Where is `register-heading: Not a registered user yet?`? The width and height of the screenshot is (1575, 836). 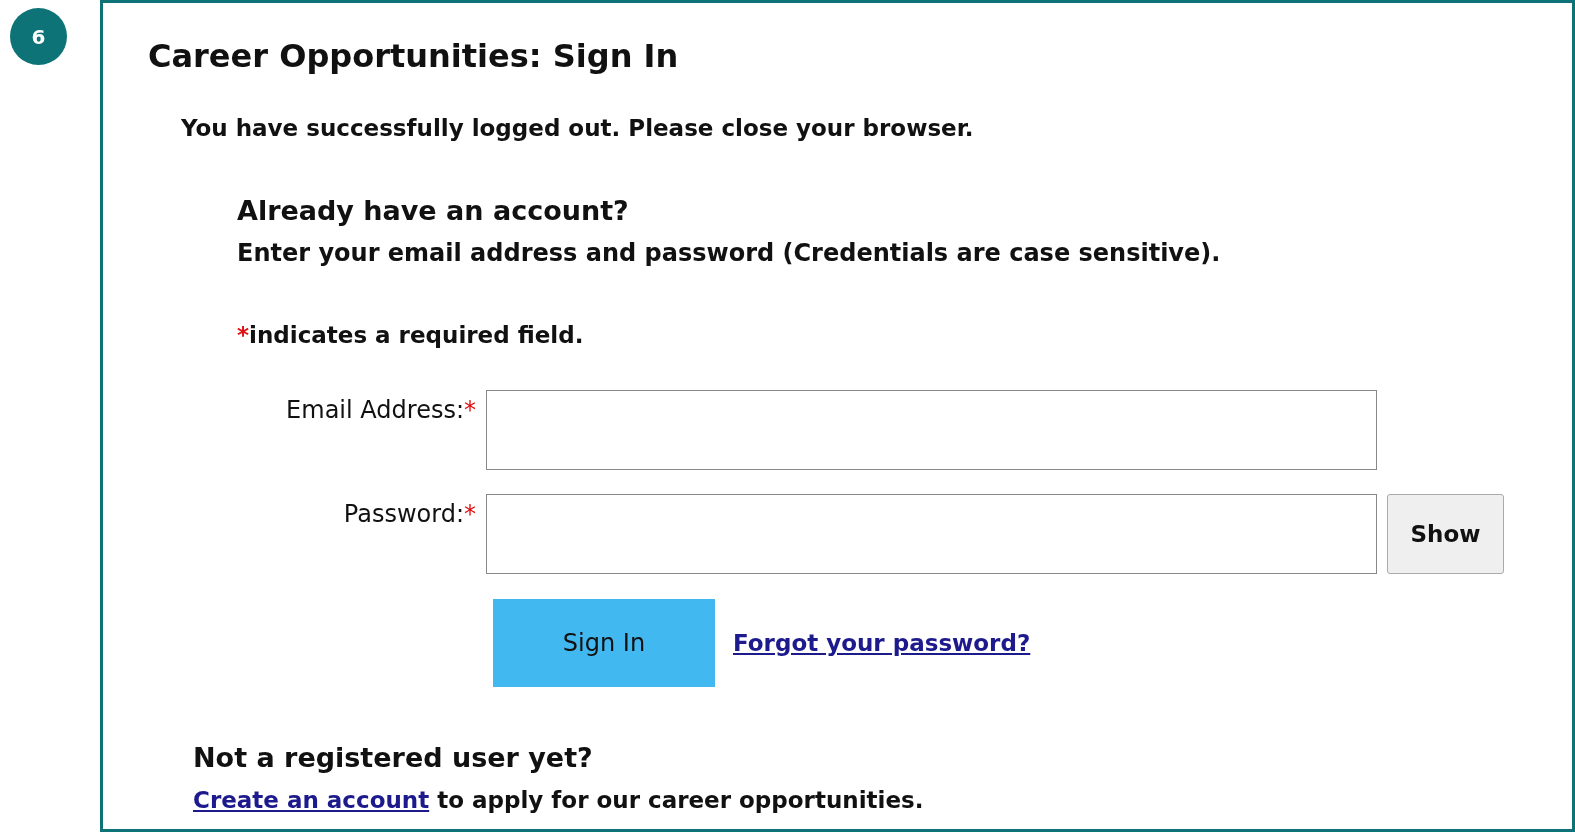 register-heading: Not a registered user yet? is located at coordinates (393, 758).